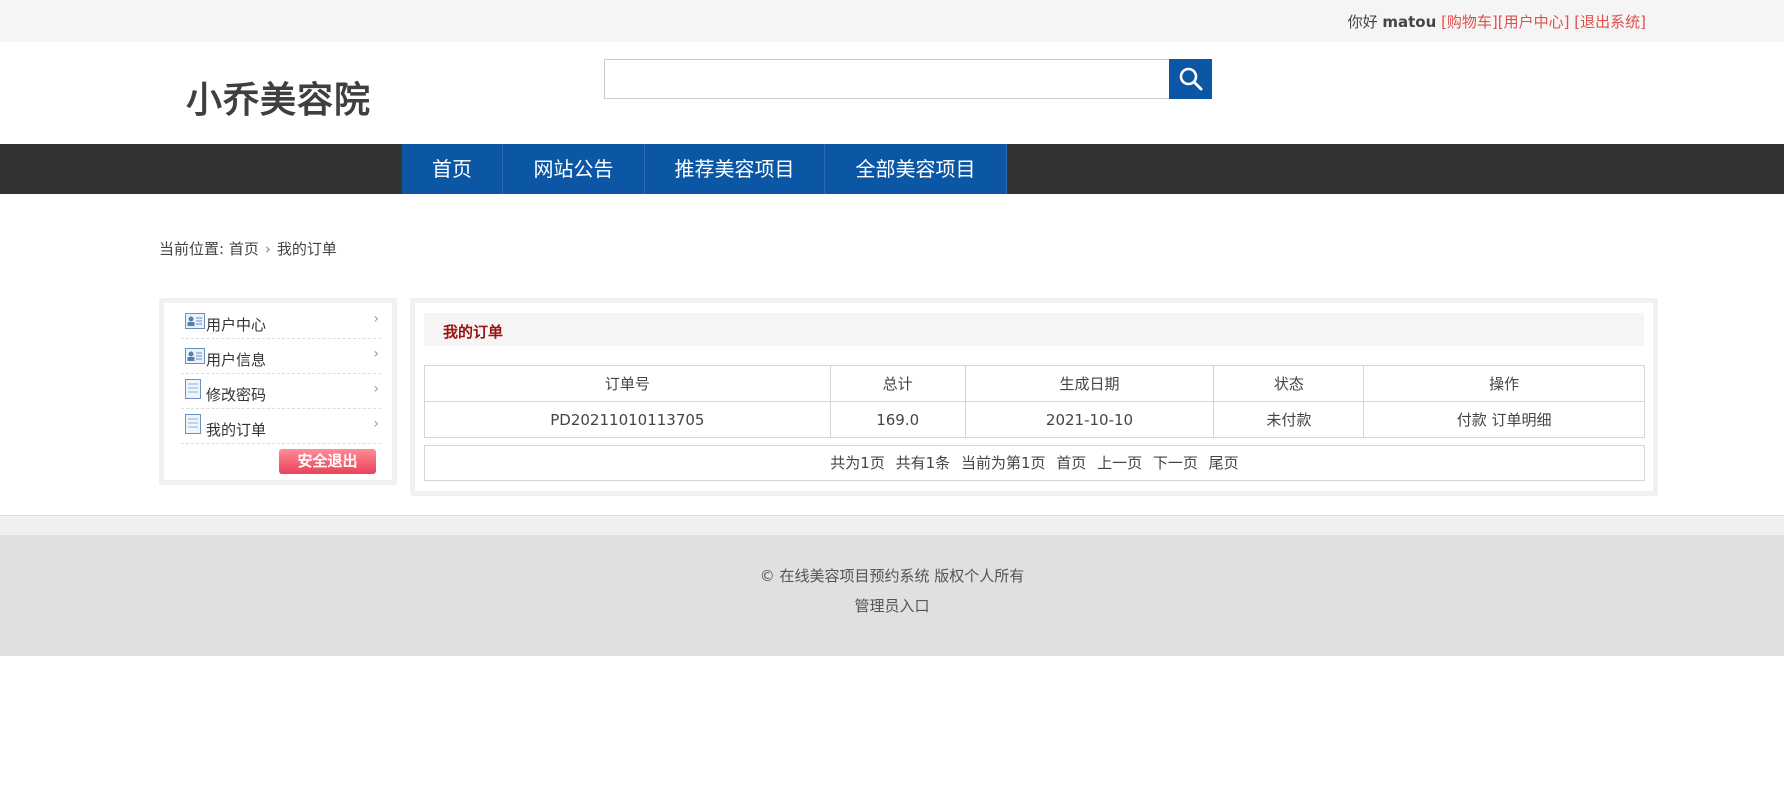  I want to click on site-logo: 小乔美容院, so click(278, 97).